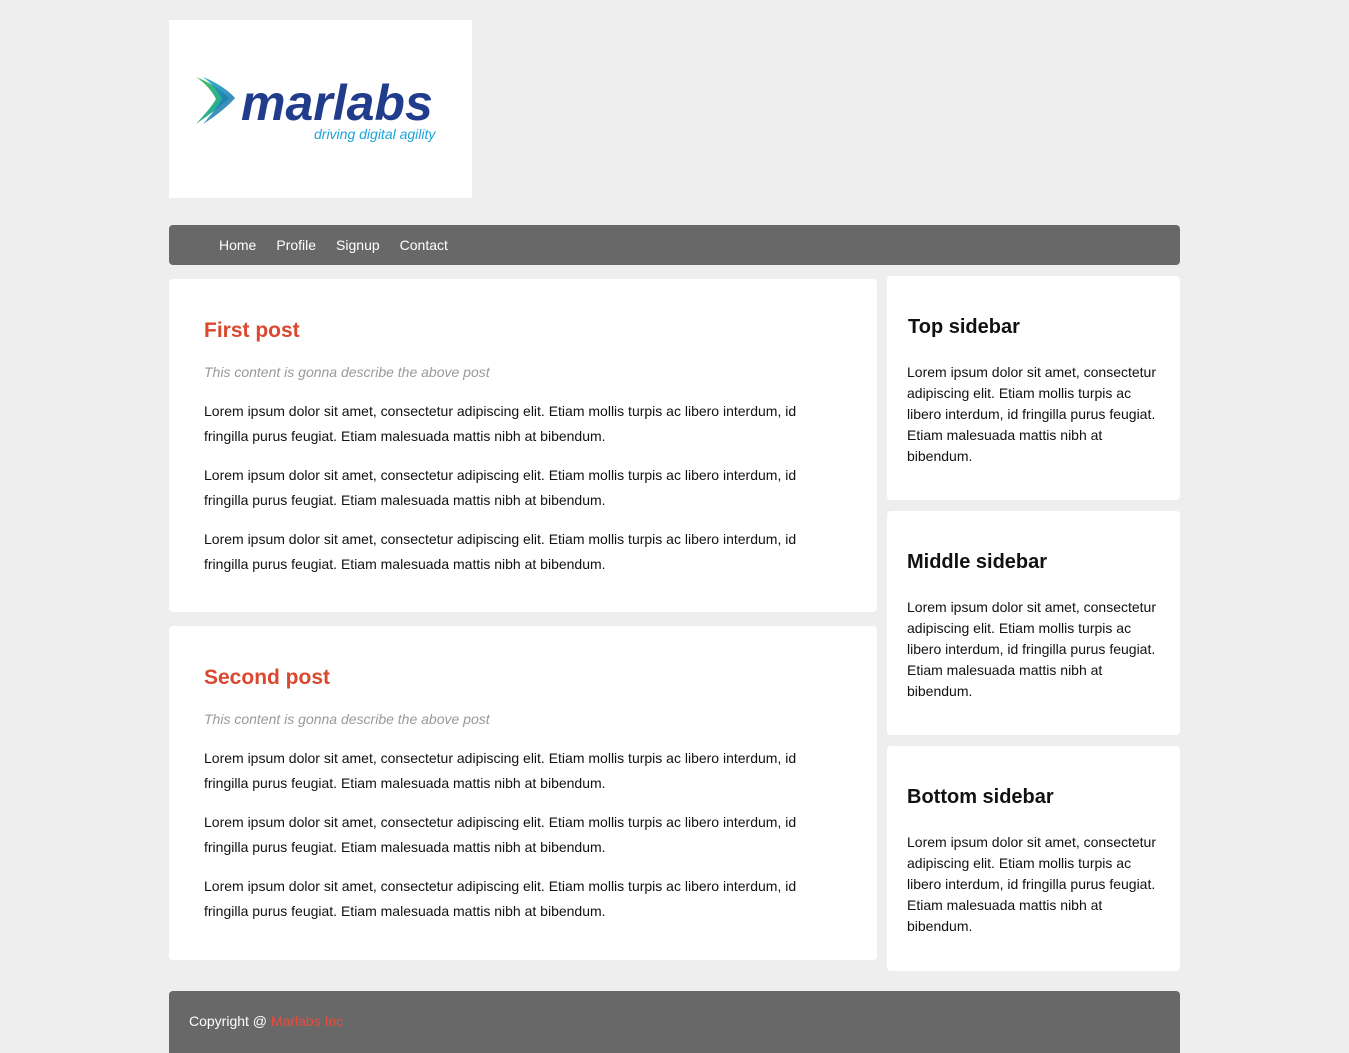 The width and height of the screenshot is (1349, 1053). Describe the element at coordinates (674, 1022) in the screenshot. I see `footer: Copyright @ Marlabs Inc` at that location.